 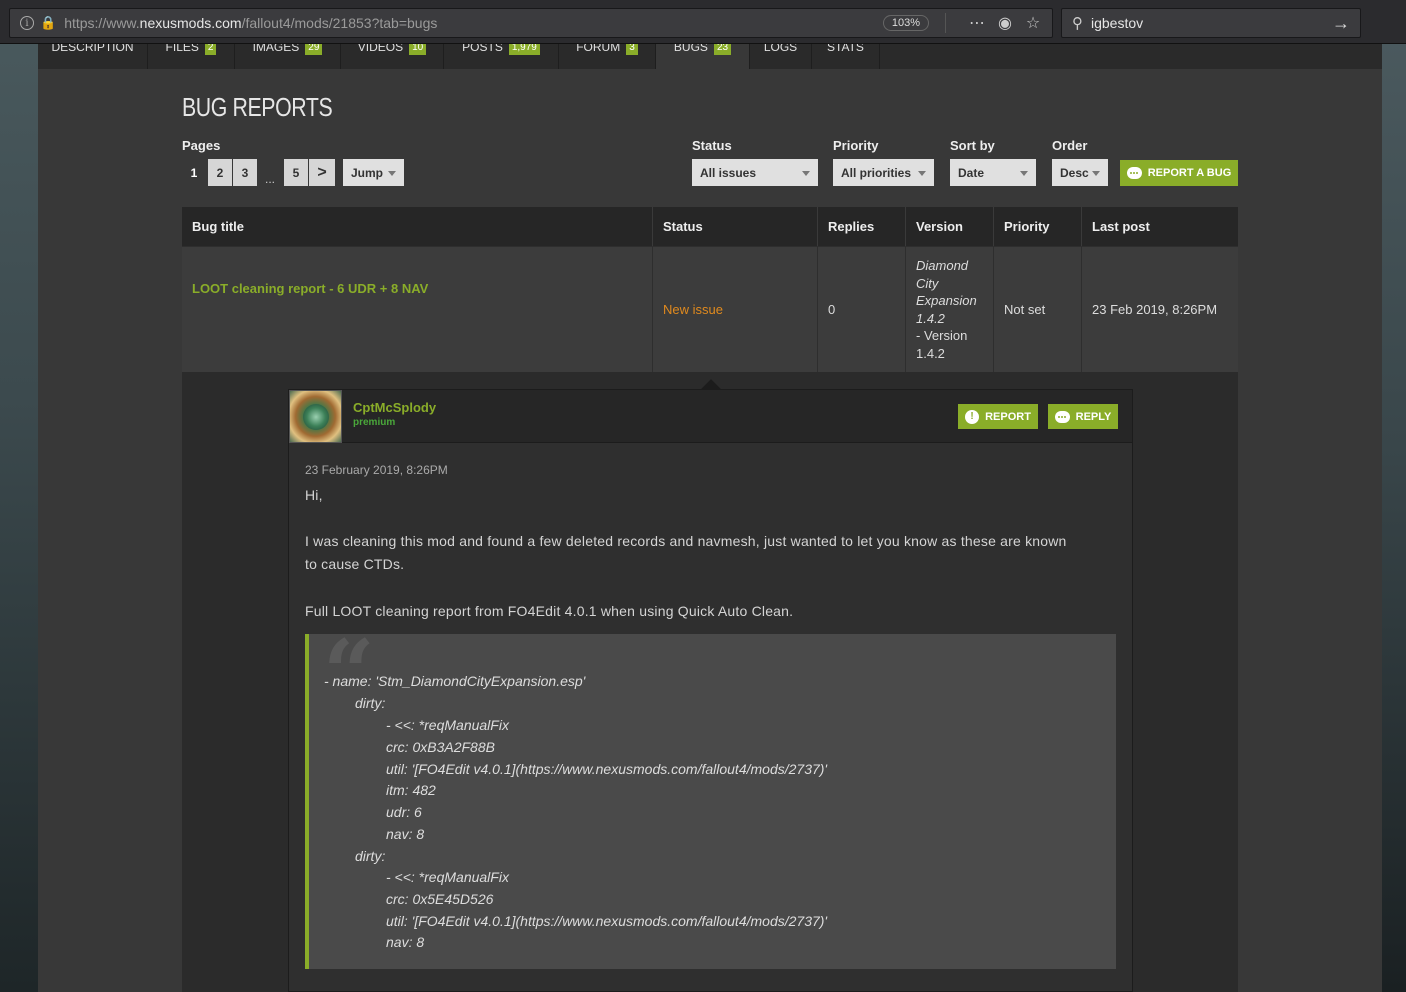 I want to click on report-bug-label: REPORT A BUG, so click(x=1189, y=173).